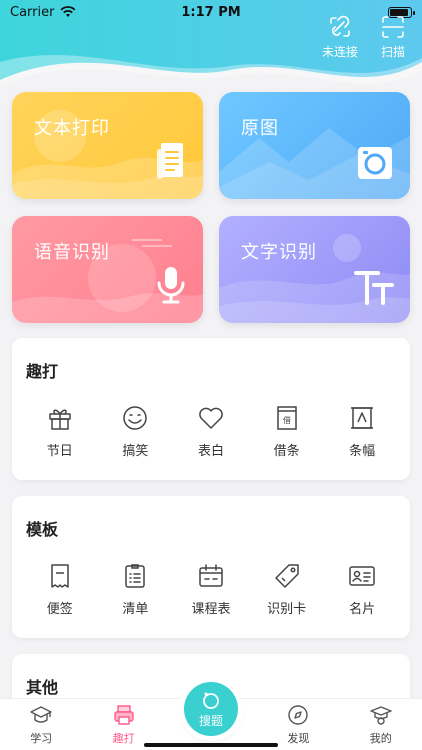 This screenshot has height=750, width=422. I want to click on search-question-icon, so click(211, 700).